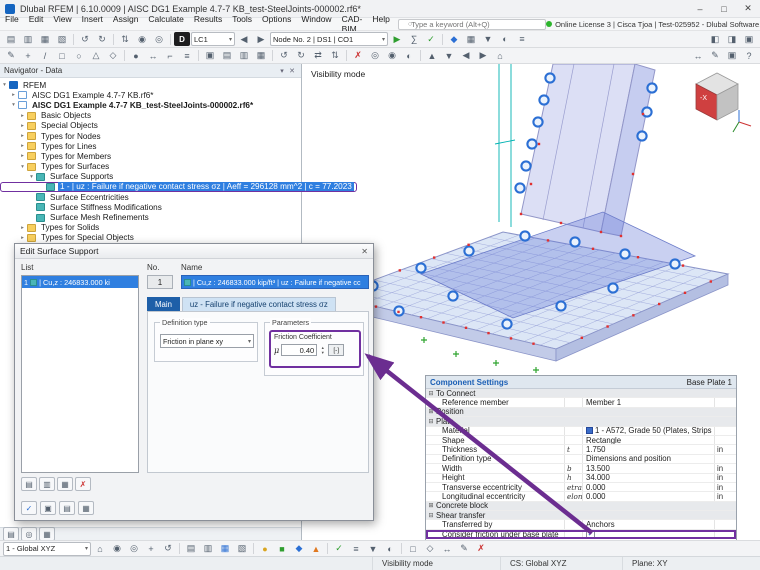  I want to click on tree-item-types-for-special-objects: ▸ Types for Special Objects, so click(150, 238).